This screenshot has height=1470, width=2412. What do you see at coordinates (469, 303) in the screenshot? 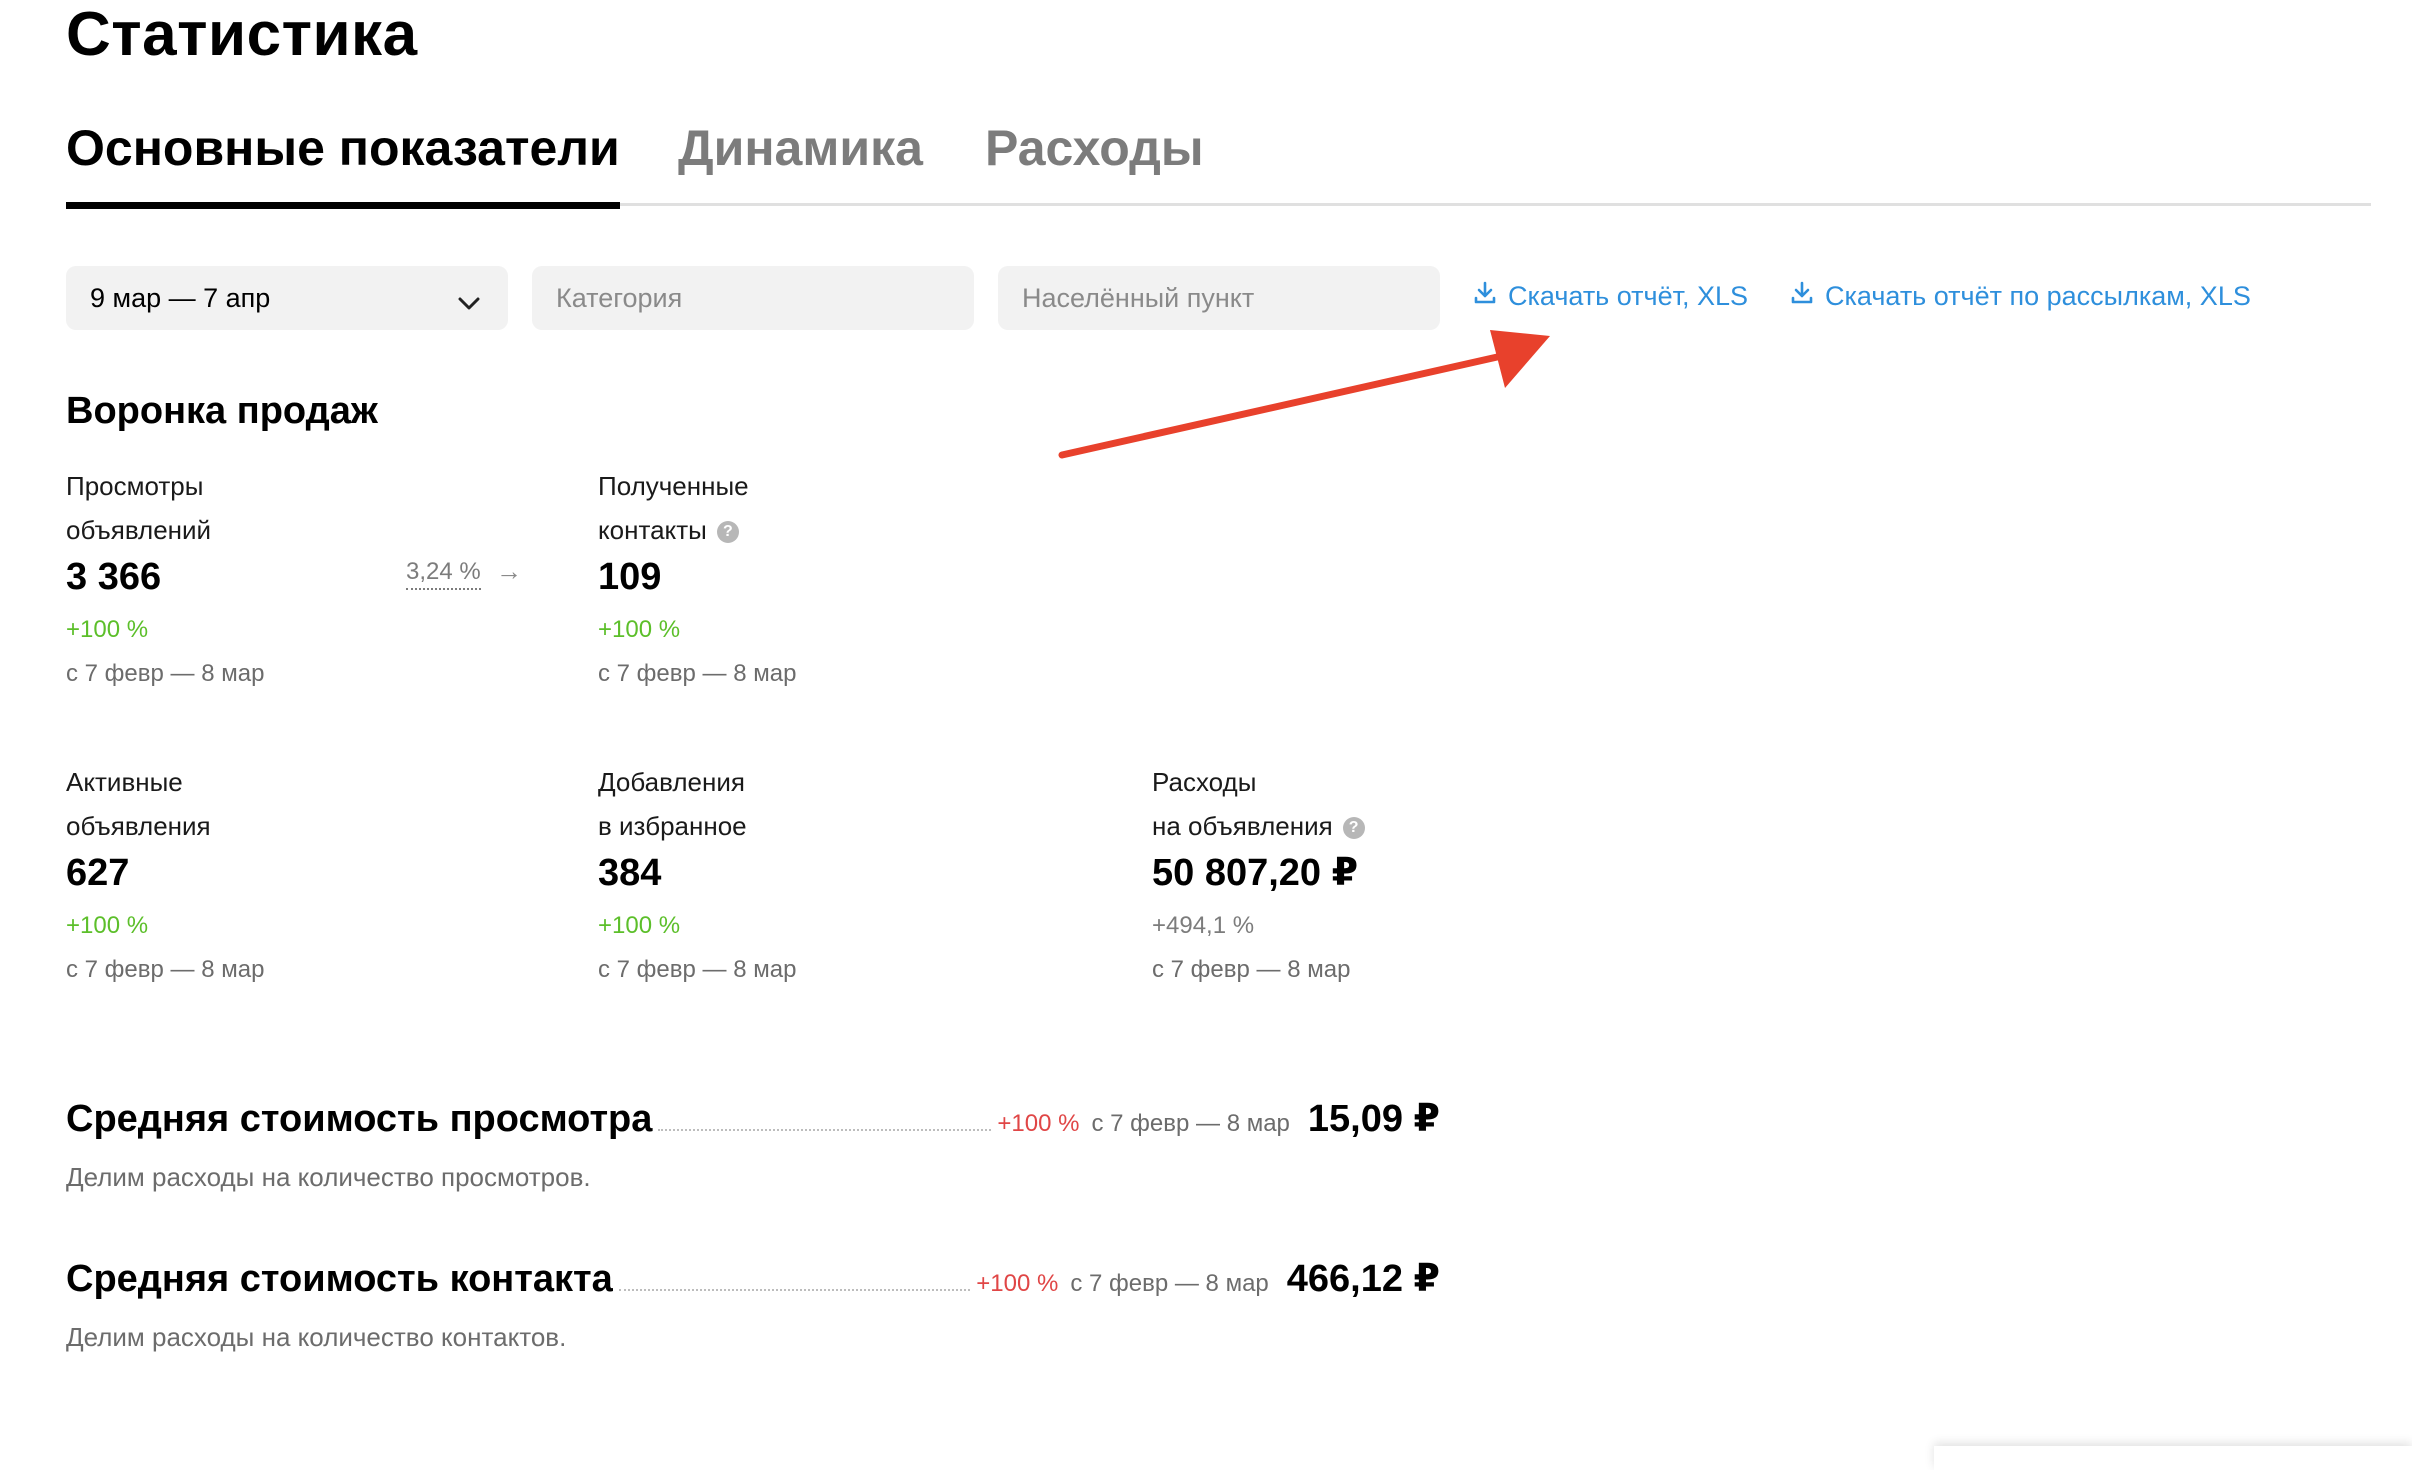
I see `chevron-down-icon` at bounding box center [469, 303].